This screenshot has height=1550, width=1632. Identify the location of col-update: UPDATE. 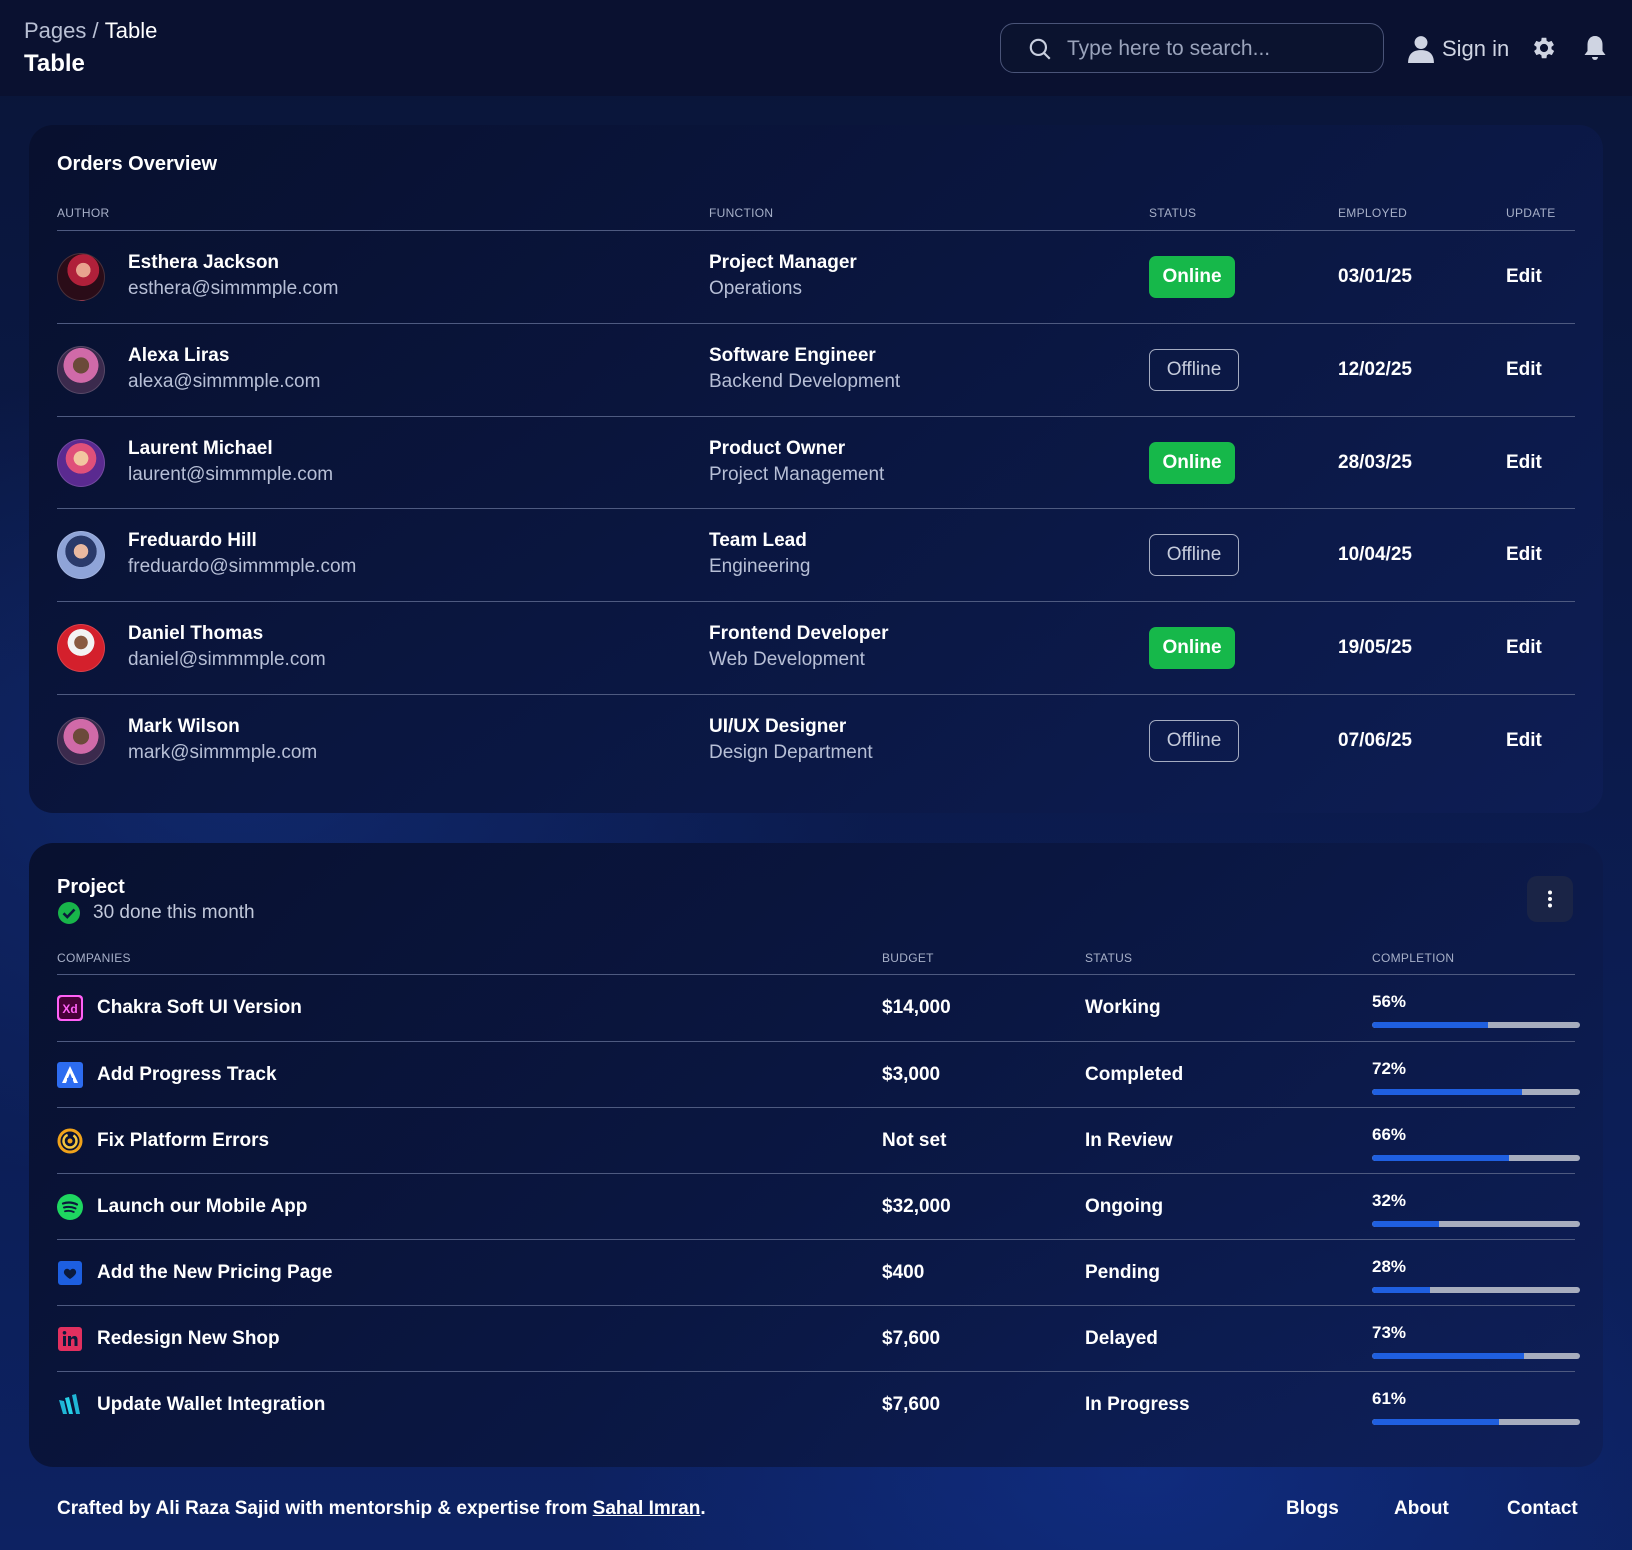
(1531, 213).